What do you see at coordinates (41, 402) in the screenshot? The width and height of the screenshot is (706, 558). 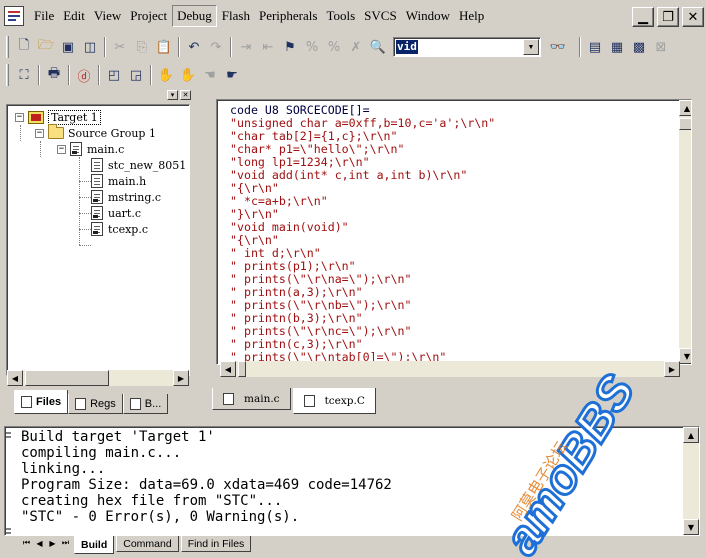 I see `tab-files: Files` at bounding box center [41, 402].